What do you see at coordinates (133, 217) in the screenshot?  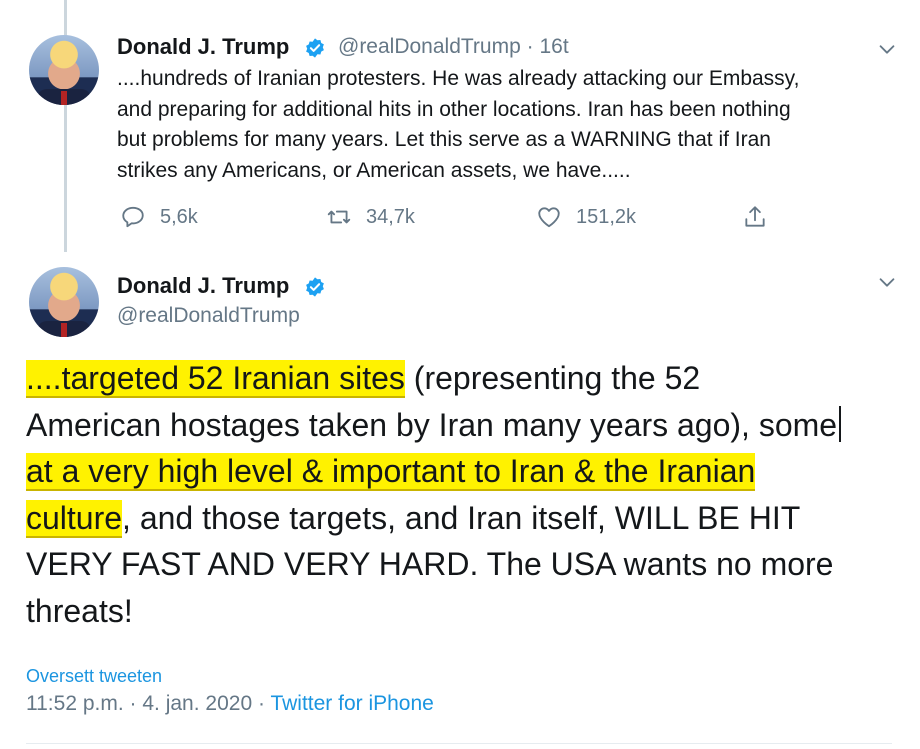 I see `reply-icon` at bounding box center [133, 217].